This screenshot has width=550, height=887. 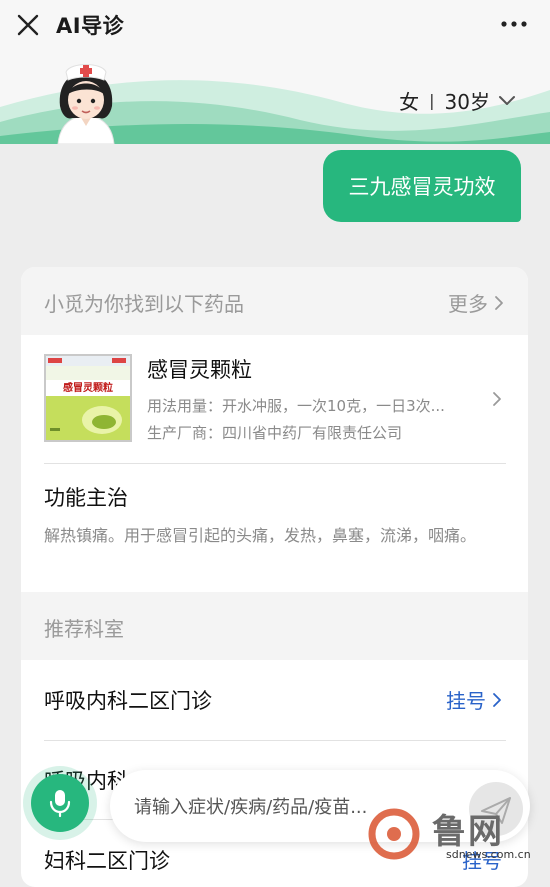 I want to click on mic-icon, so click(x=60, y=804).